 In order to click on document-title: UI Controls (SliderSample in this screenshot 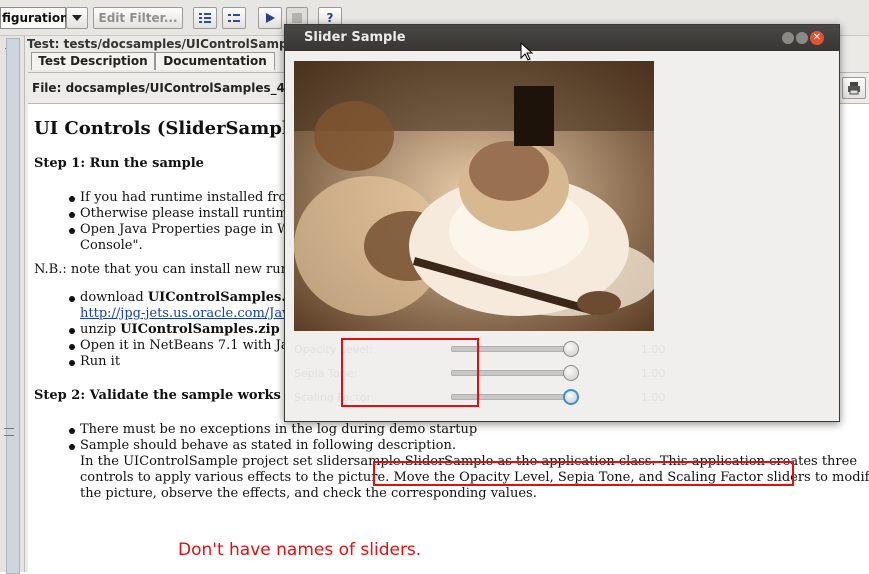, I will do `click(167, 128)`.